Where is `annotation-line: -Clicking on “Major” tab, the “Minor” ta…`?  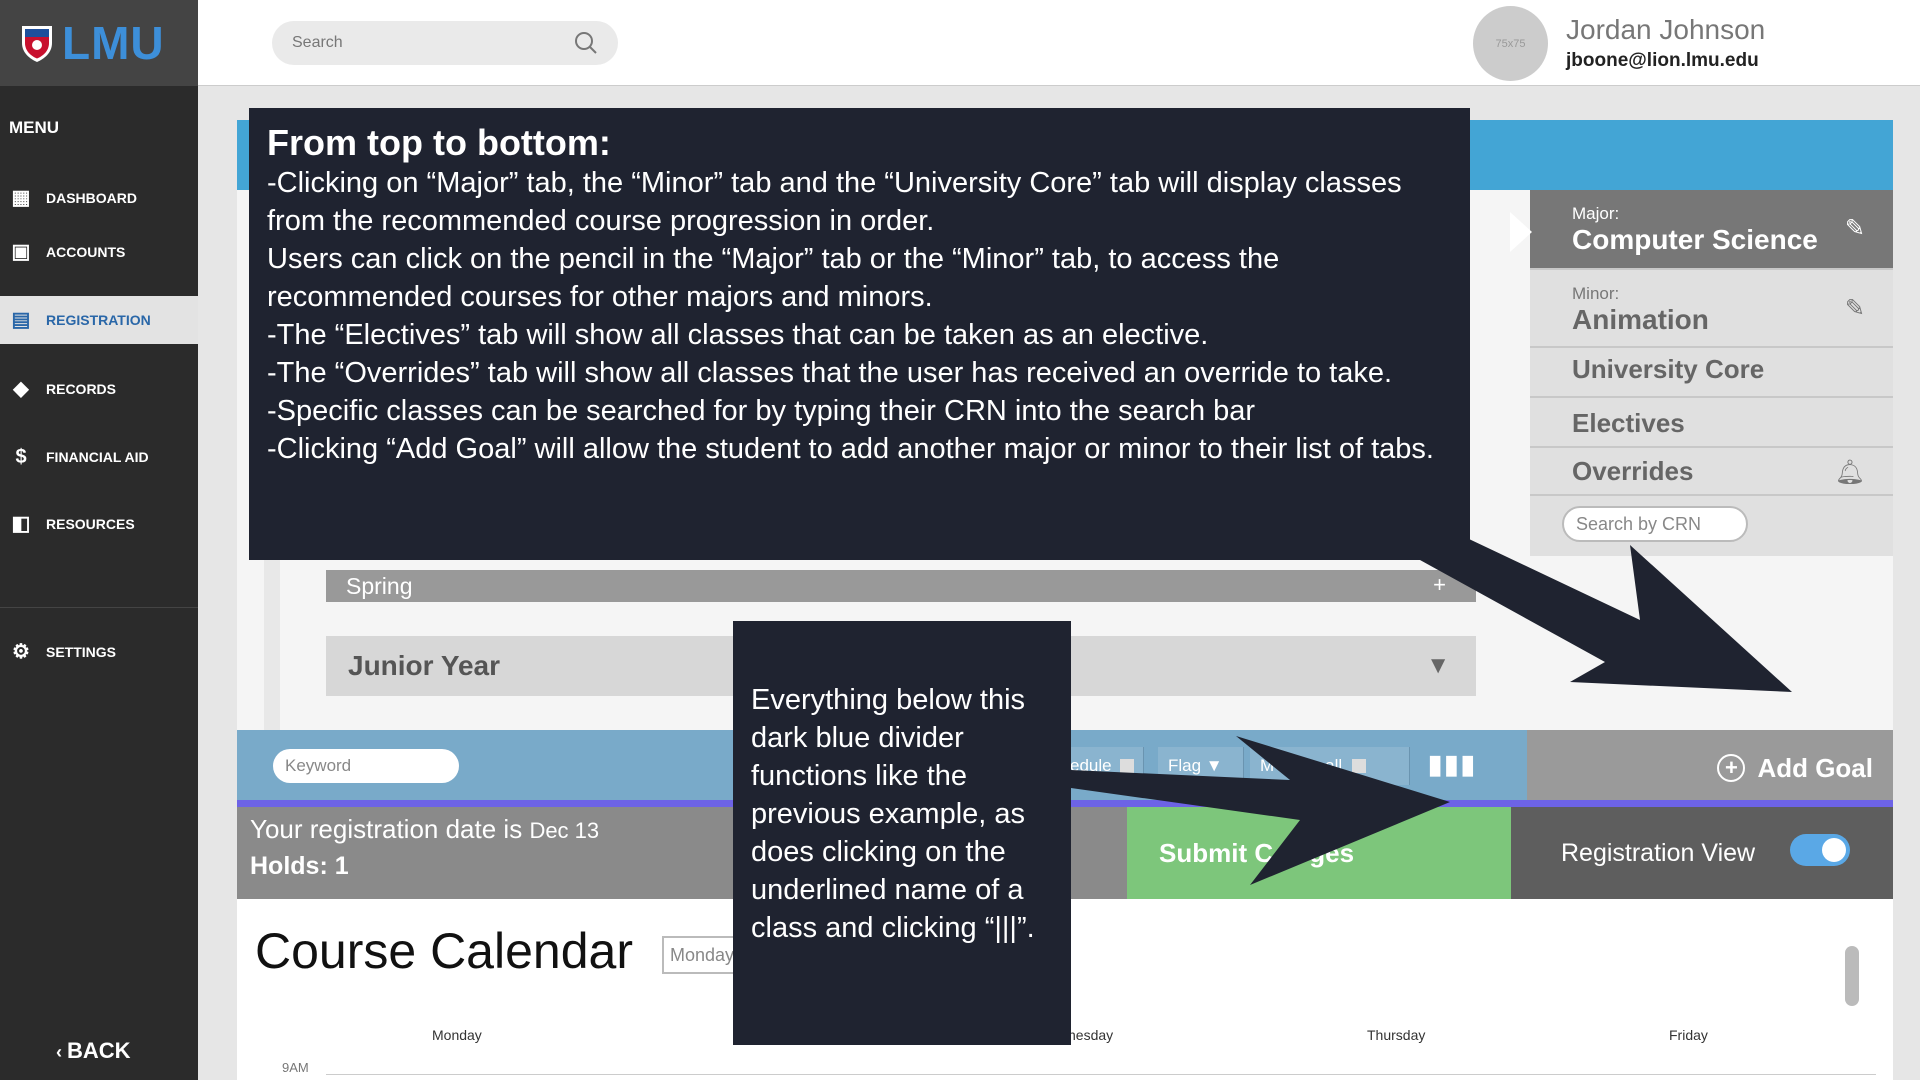
annotation-line: -Clicking on “Major” tab, the “Minor” ta… is located at coordinates (834, 202).